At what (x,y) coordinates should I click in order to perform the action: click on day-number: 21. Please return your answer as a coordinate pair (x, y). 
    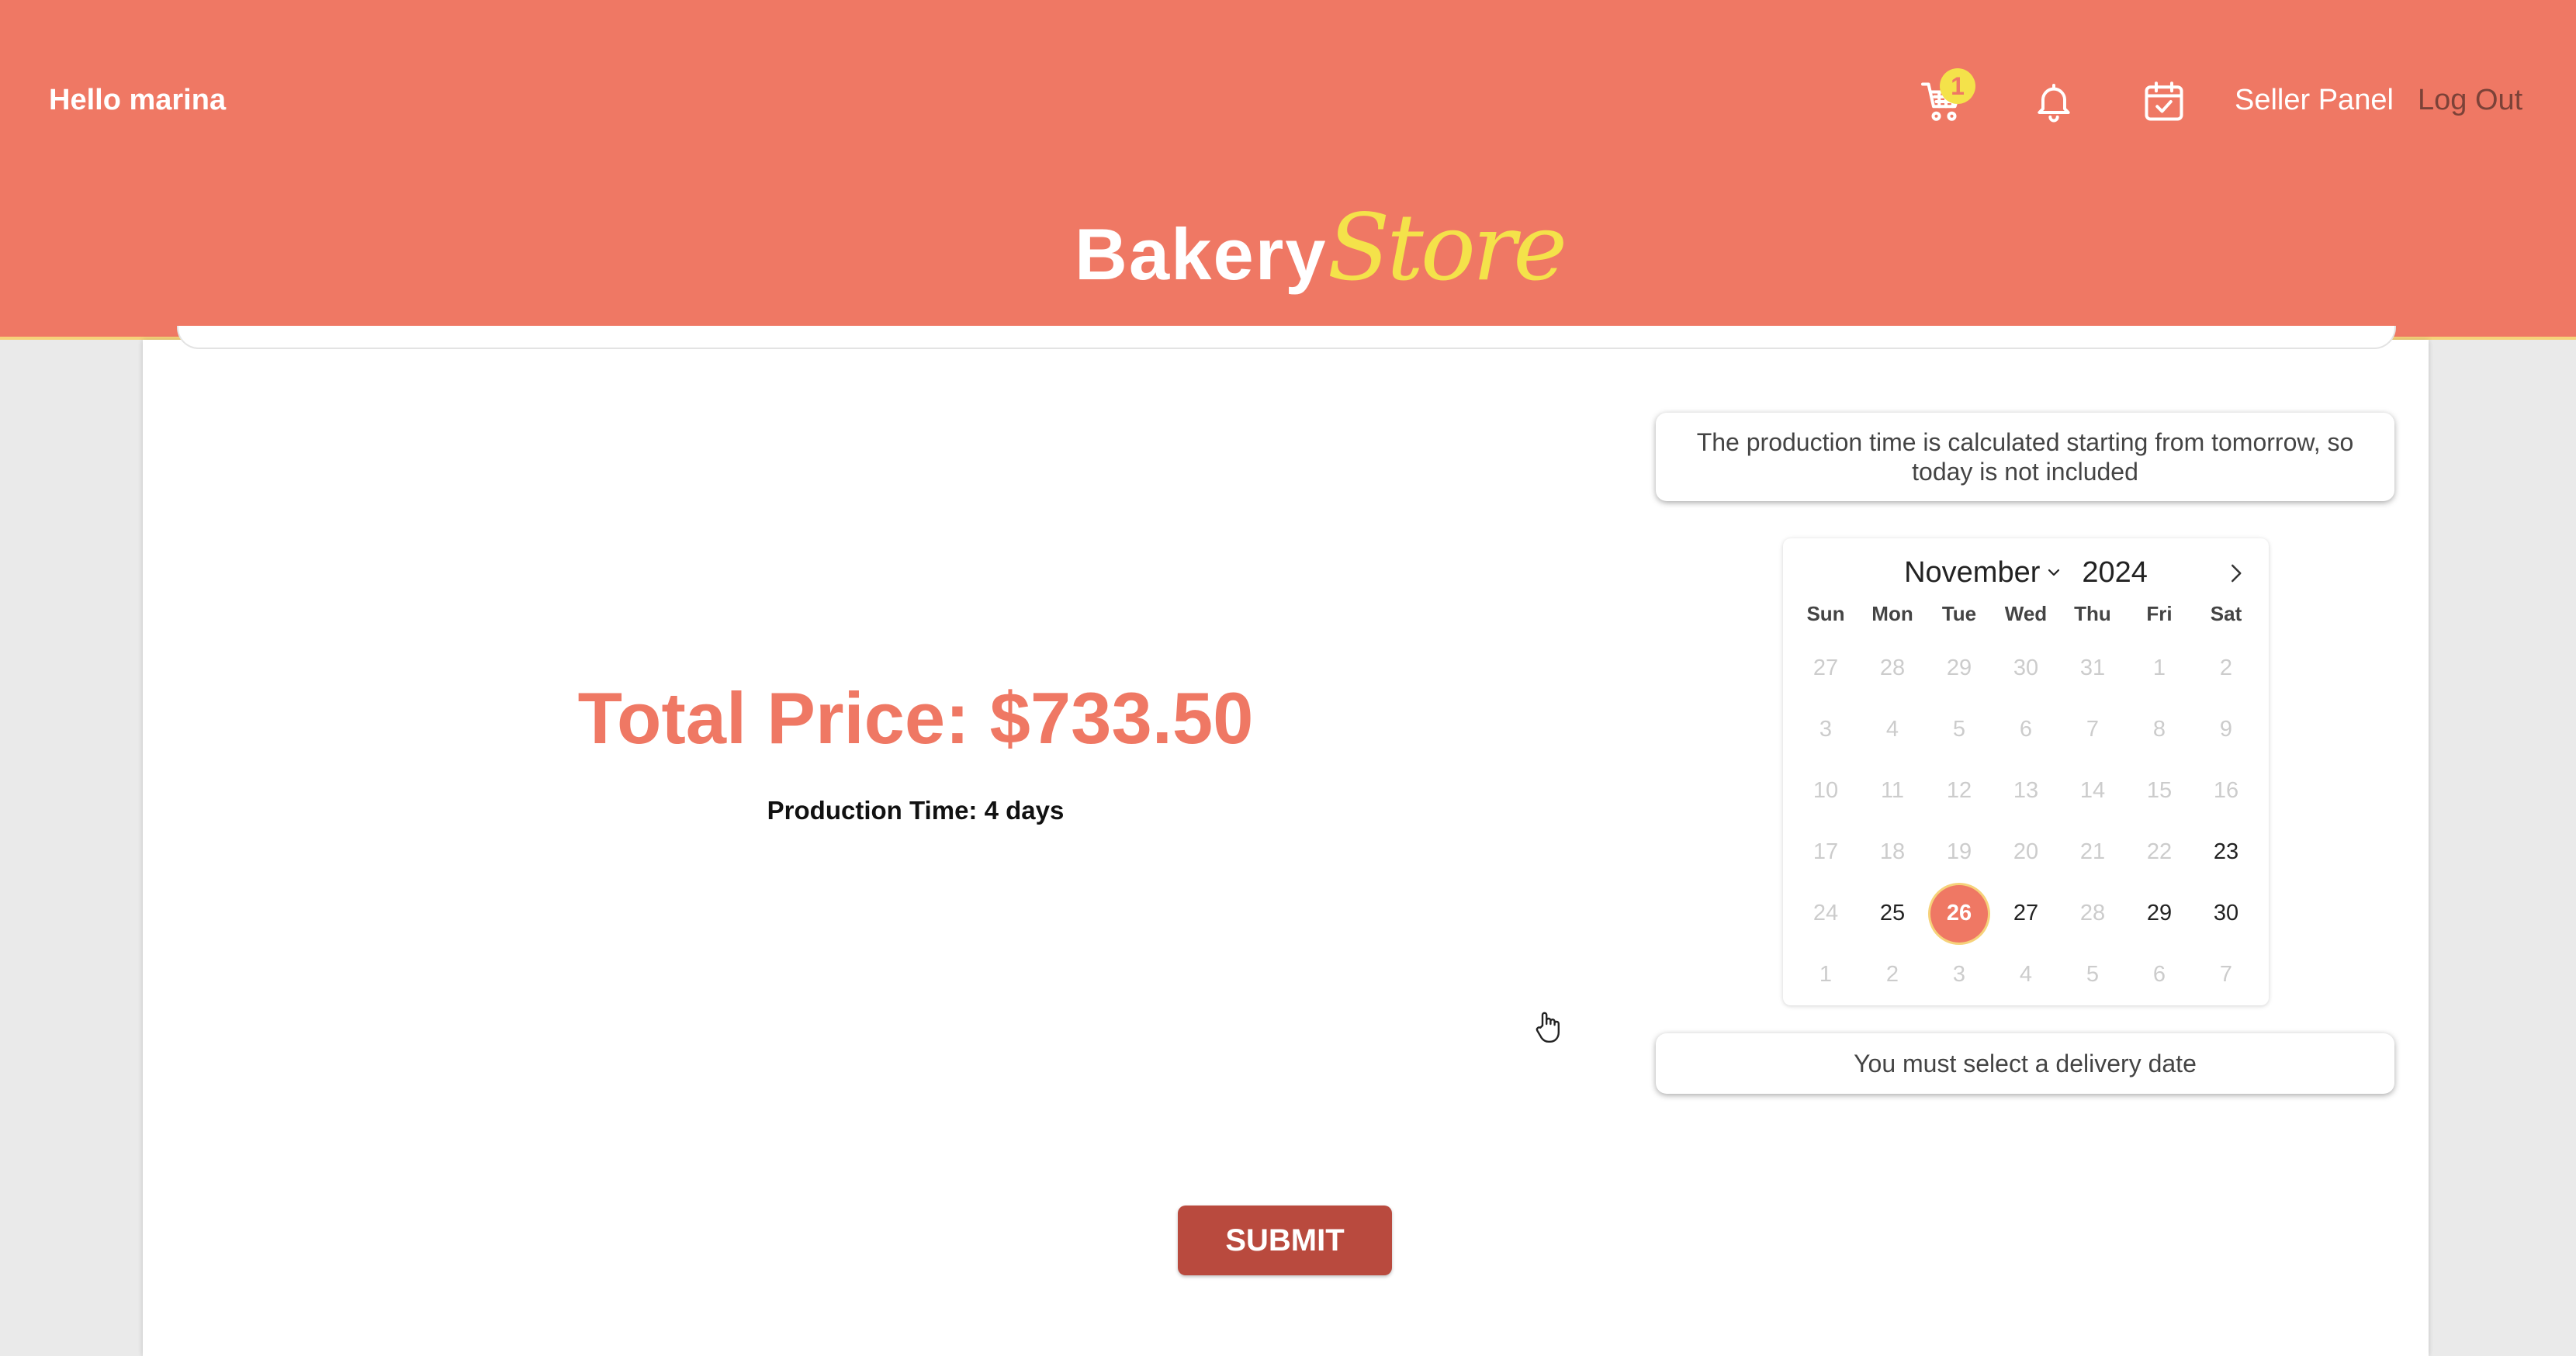
    Looking at the image, I should click on (2092, 851).